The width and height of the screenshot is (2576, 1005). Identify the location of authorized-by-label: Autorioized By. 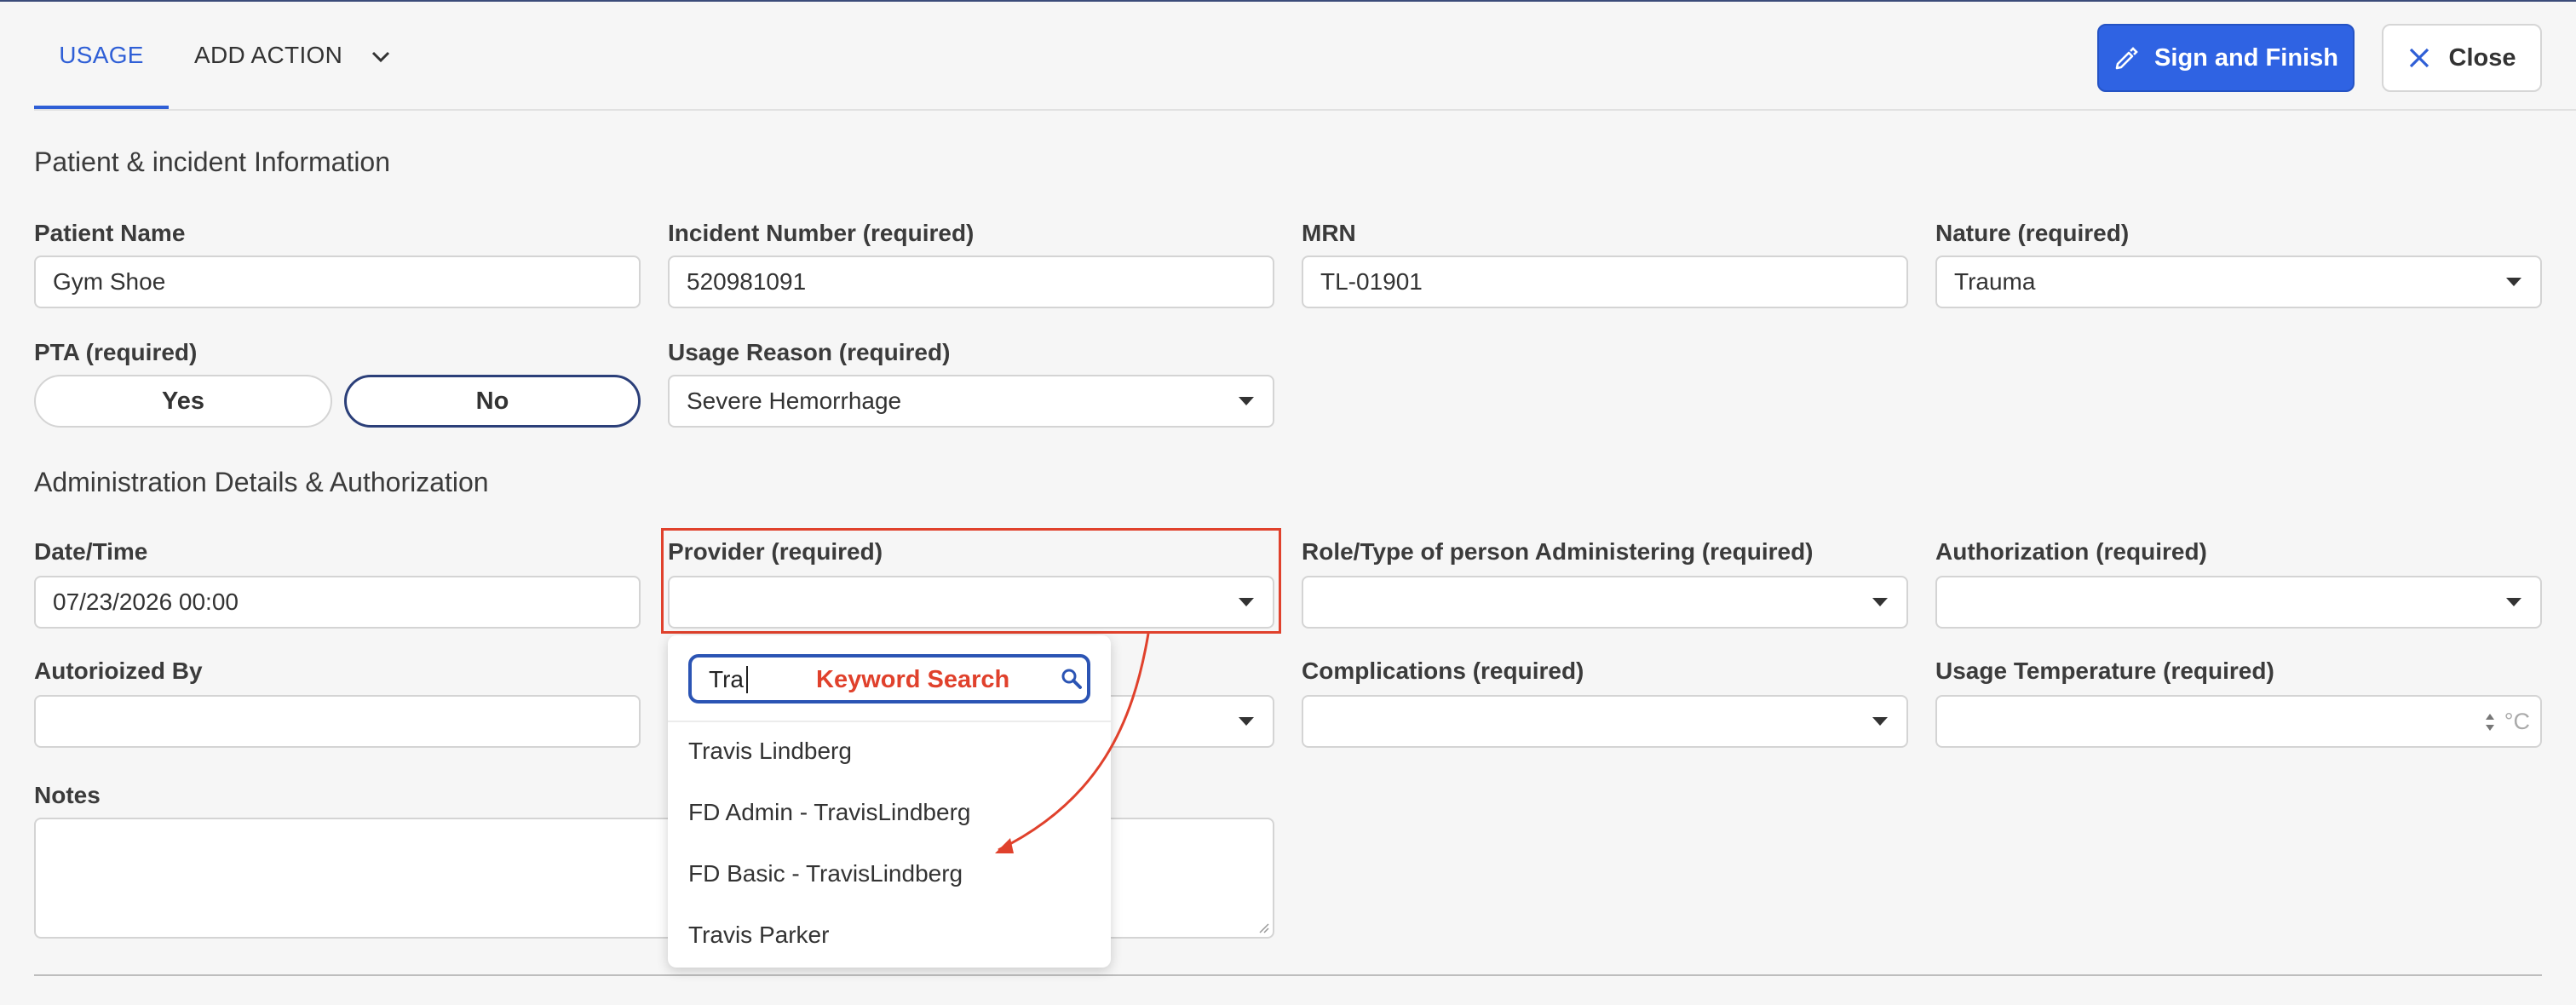
(119, 671).